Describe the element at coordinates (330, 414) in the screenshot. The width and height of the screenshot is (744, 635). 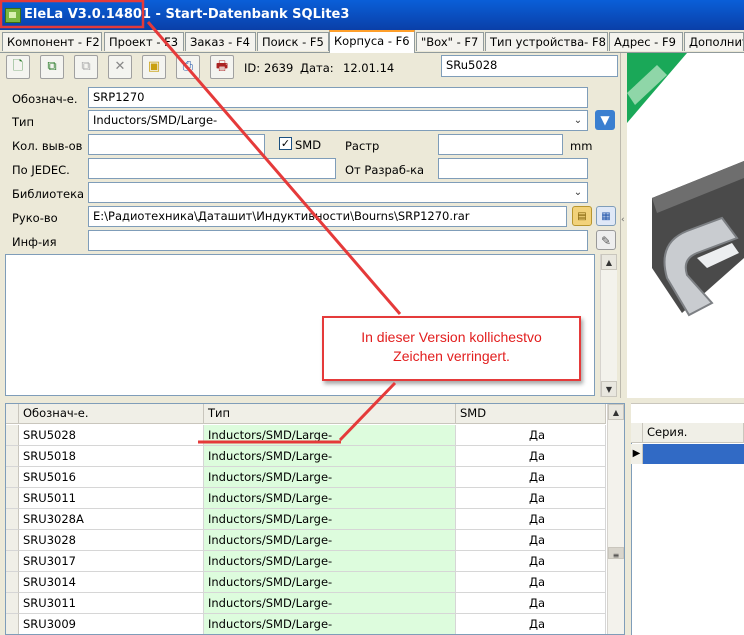
I see `column-header-type: Тип` at that location.